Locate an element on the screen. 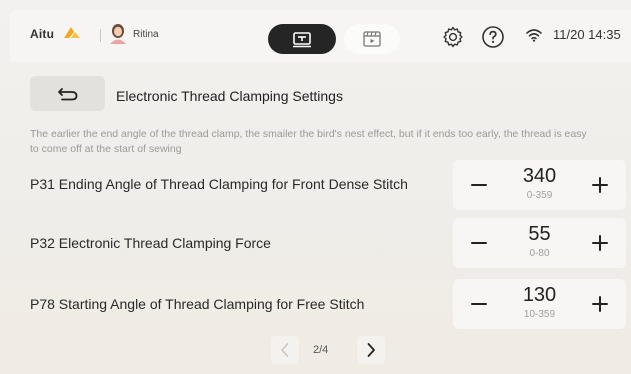 This screenshot has height=374, width=631. param-stepper-p78: 130 10-359 is located at coordinates (539, 304).